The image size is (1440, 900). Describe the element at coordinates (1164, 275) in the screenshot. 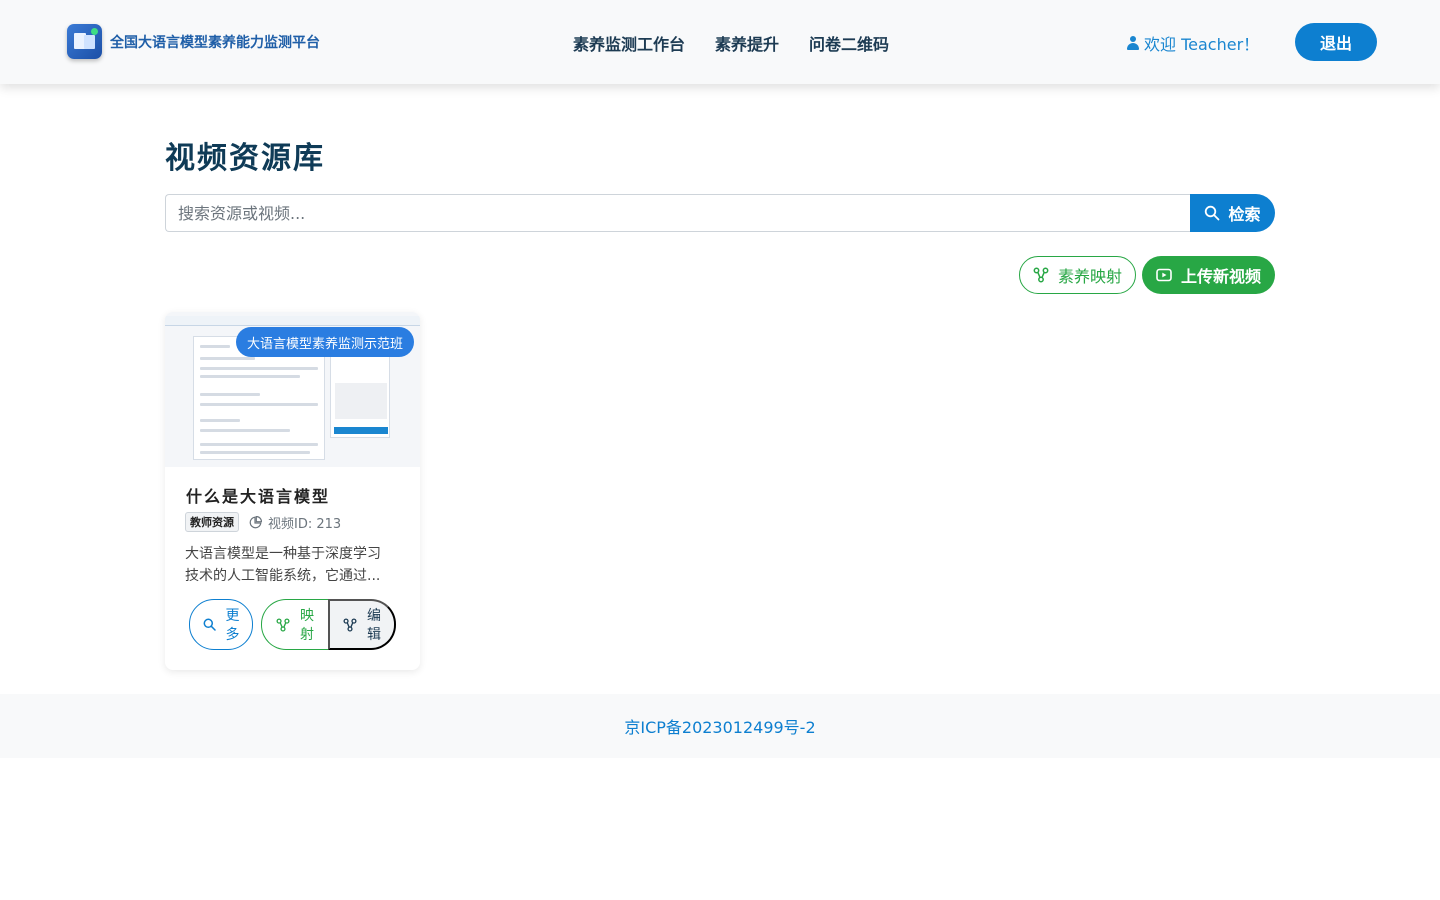

I see `video-icon` at that location.